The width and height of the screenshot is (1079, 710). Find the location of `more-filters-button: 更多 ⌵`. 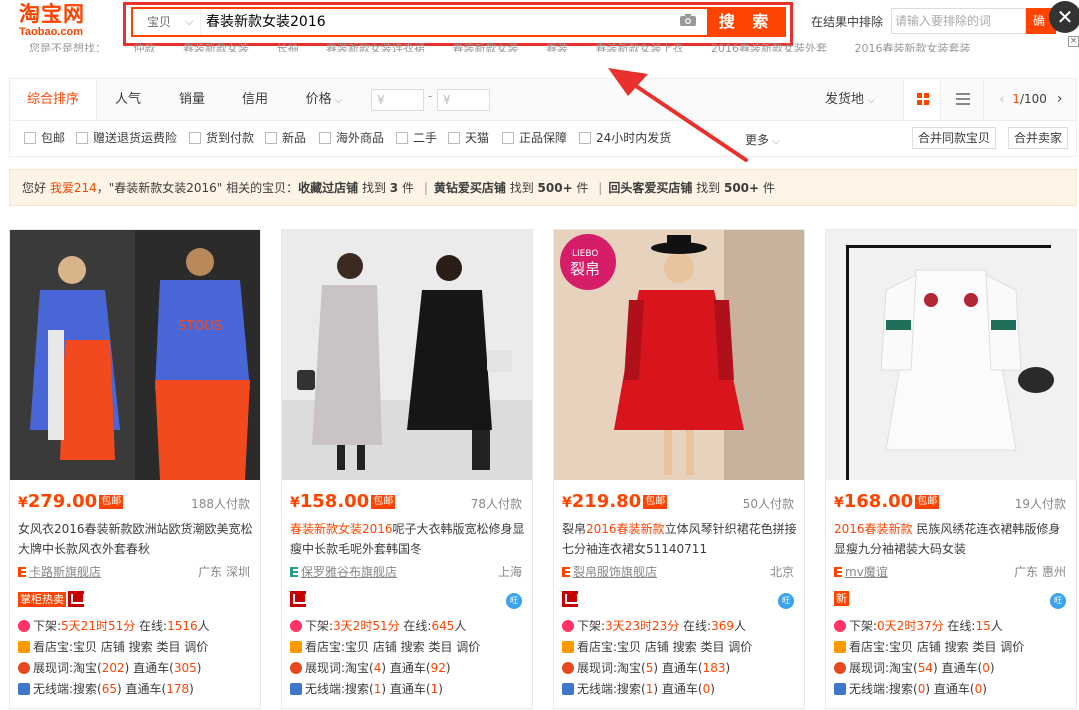

more-filters-button: 更多 ⌵ is located at coordinates (762, 139).